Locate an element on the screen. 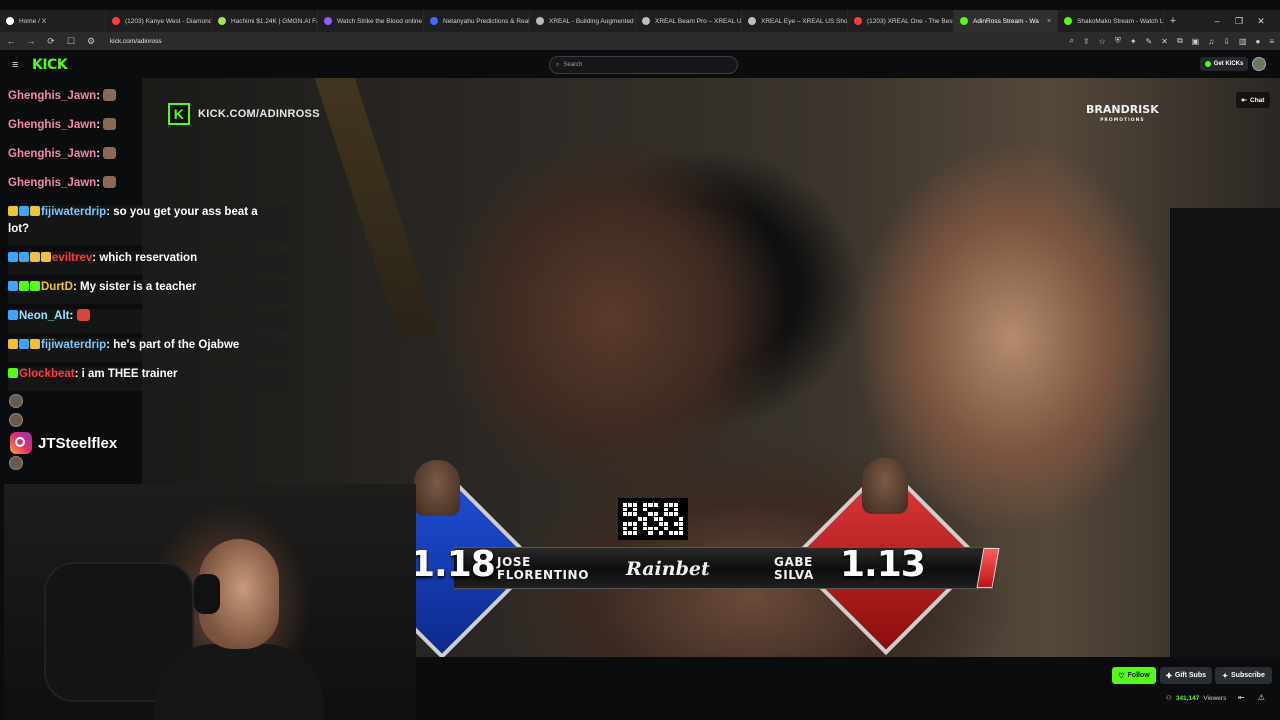  search-input: ⌕ Search is located at coordinates (643, 65).